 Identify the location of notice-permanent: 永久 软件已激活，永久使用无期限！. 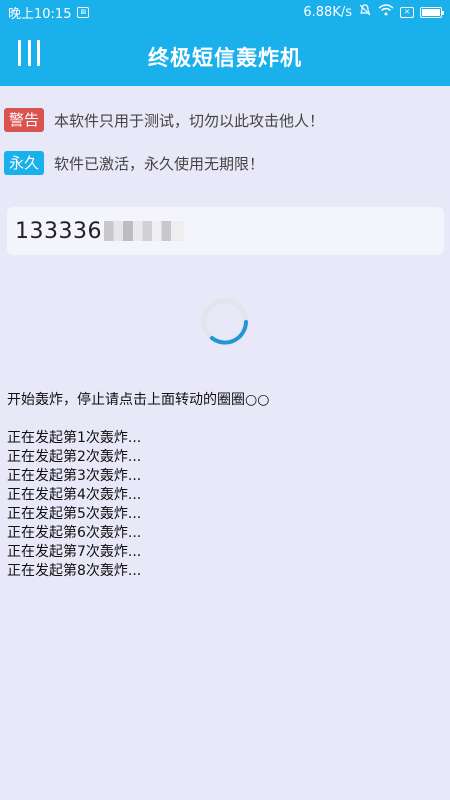
(134, 163).